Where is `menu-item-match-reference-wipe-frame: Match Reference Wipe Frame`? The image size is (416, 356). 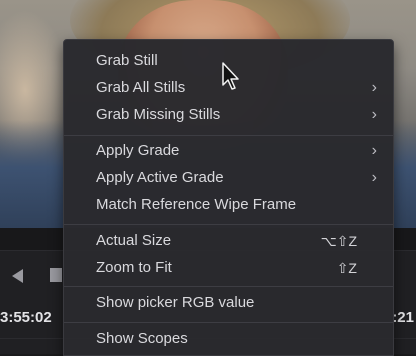
menu-item-match-reference-wipe-frame: Match Reference Wipe Frame is located at coordinates (228, 205).